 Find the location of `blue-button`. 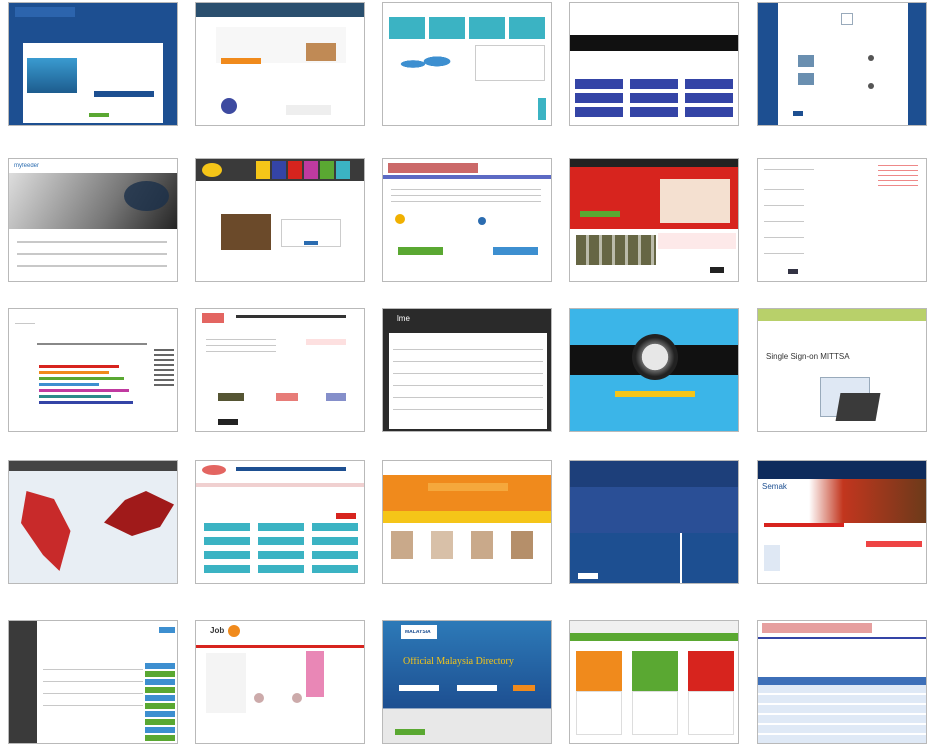

blue-button is located at coordinates (515, 251).